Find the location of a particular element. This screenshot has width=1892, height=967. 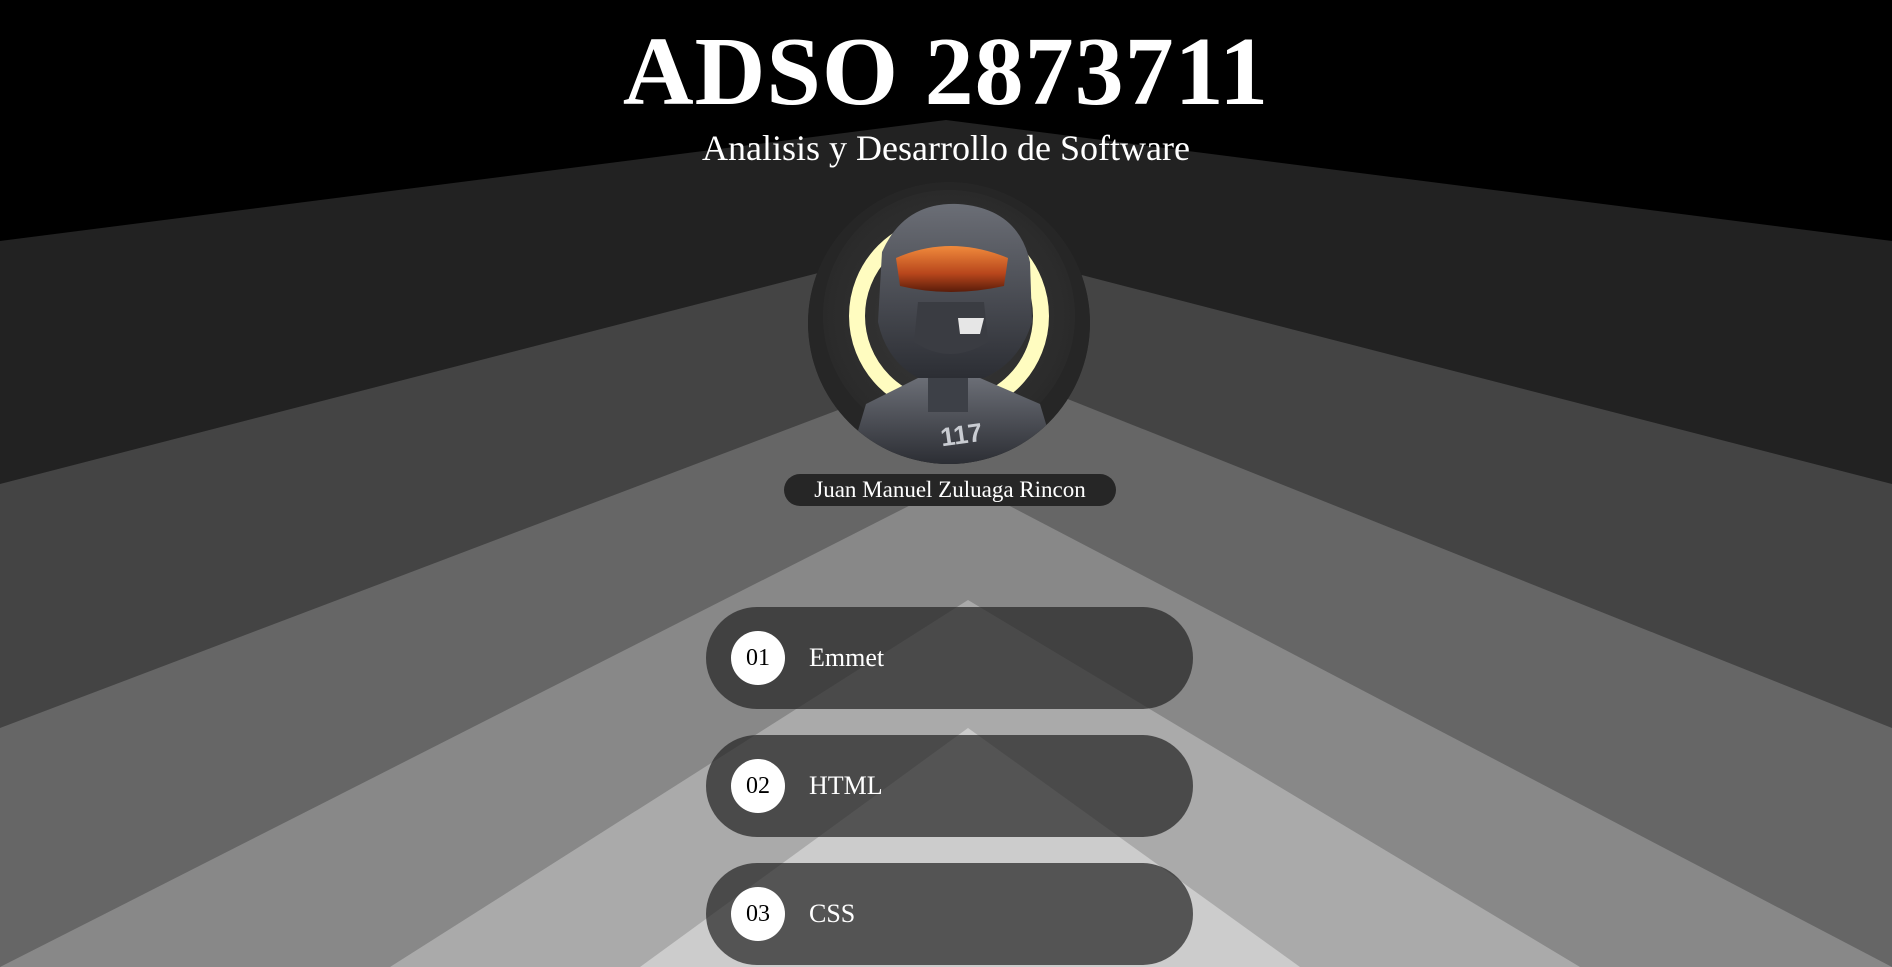

avatar: 117 is located at coordinates (949, 323).